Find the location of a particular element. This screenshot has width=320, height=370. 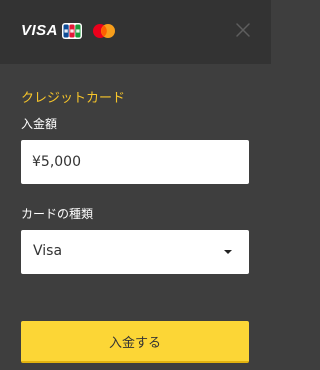

amount-field-box is located at coordinates (135, 162).